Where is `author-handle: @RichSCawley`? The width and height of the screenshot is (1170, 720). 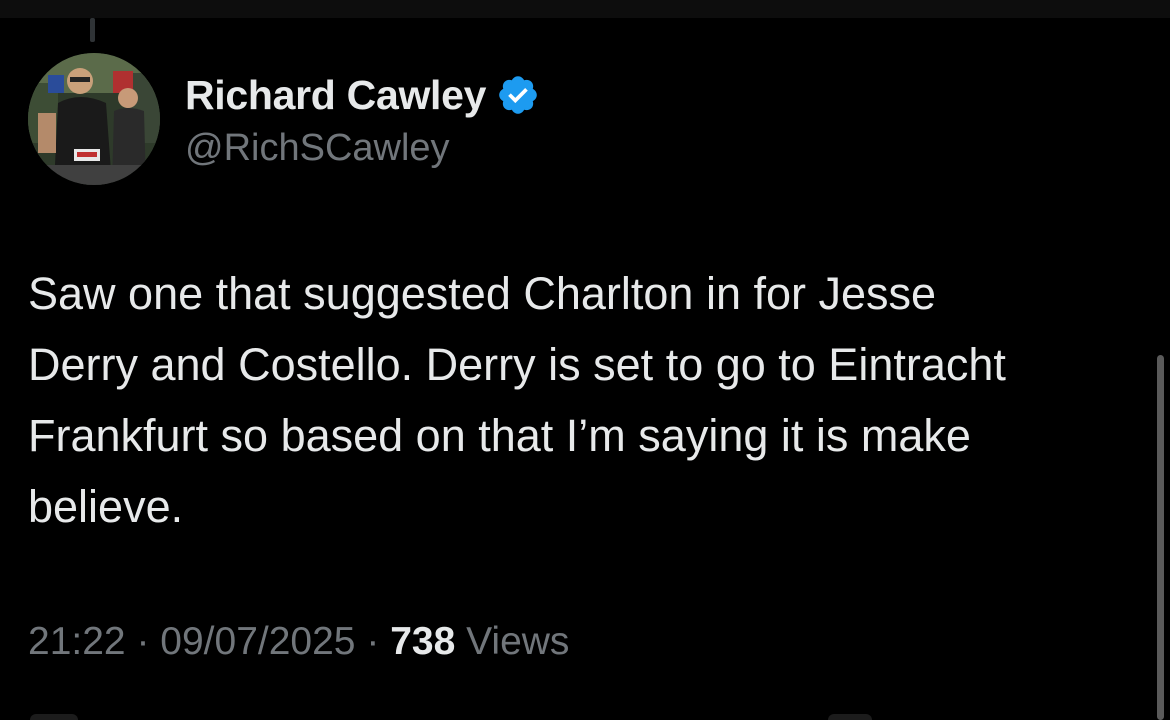 author-handle: @RichSCawley is located at coordinates (362, 148).